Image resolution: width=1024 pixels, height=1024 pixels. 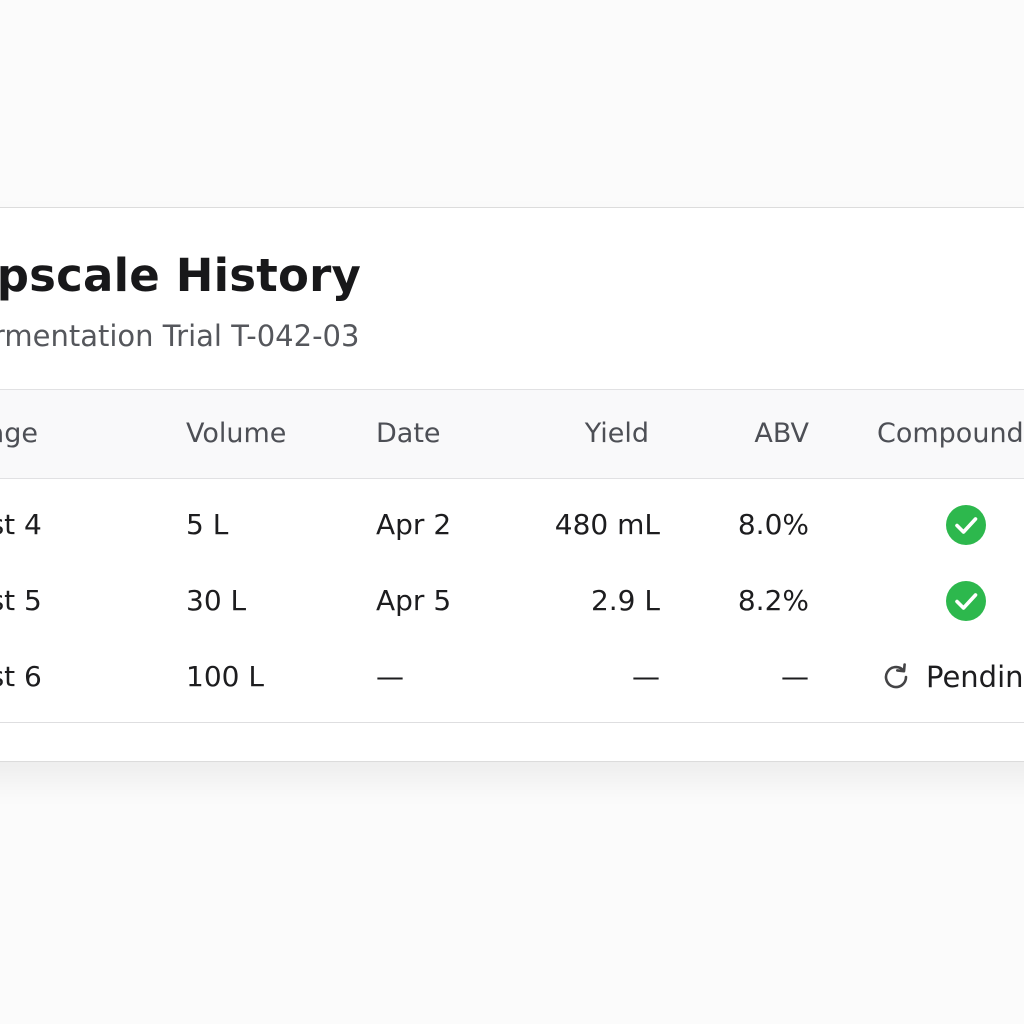 I want to click on column-header-date: Date, so click(x=408, y=434).